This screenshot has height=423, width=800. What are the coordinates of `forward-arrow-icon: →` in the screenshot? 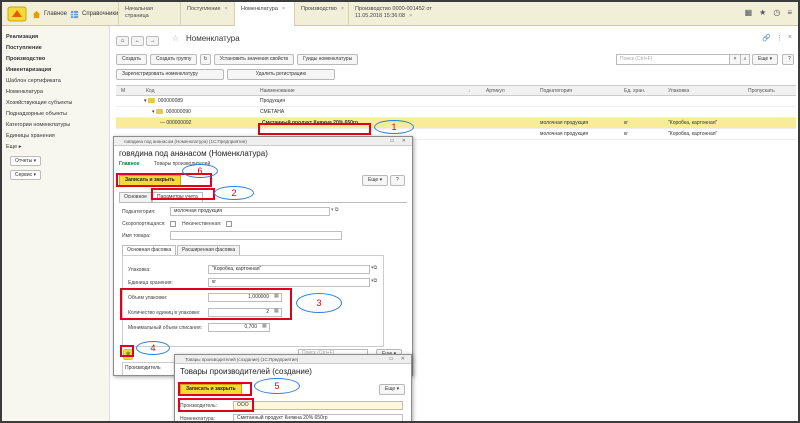 It's located at (152, 41).